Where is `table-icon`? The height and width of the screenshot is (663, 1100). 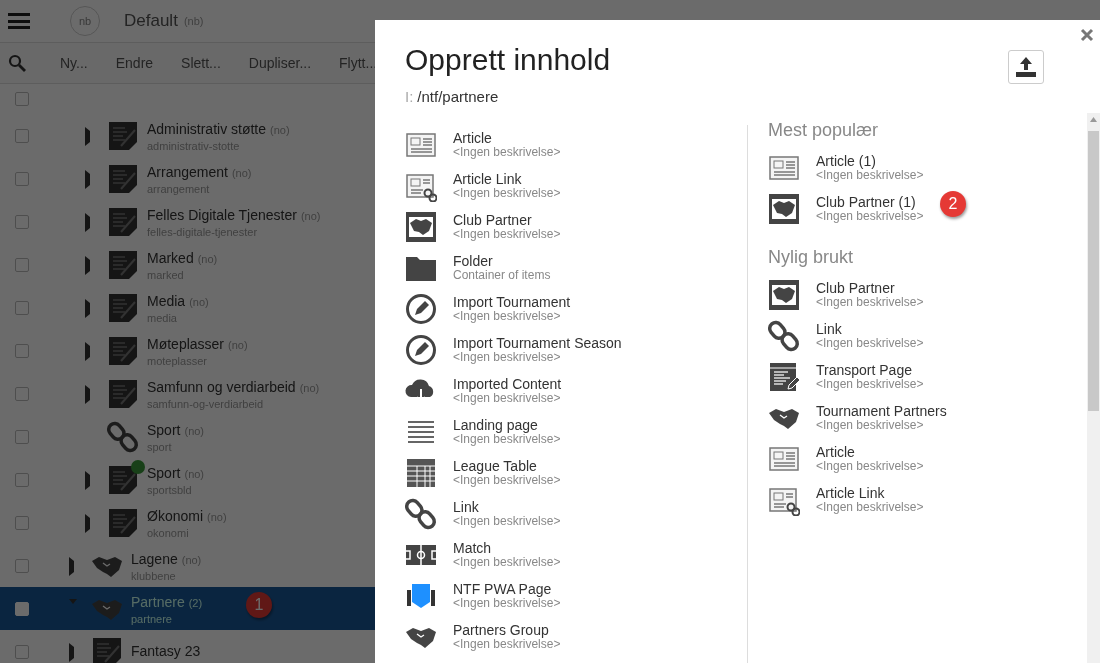 table-icon is located at coordinates (421, 473).